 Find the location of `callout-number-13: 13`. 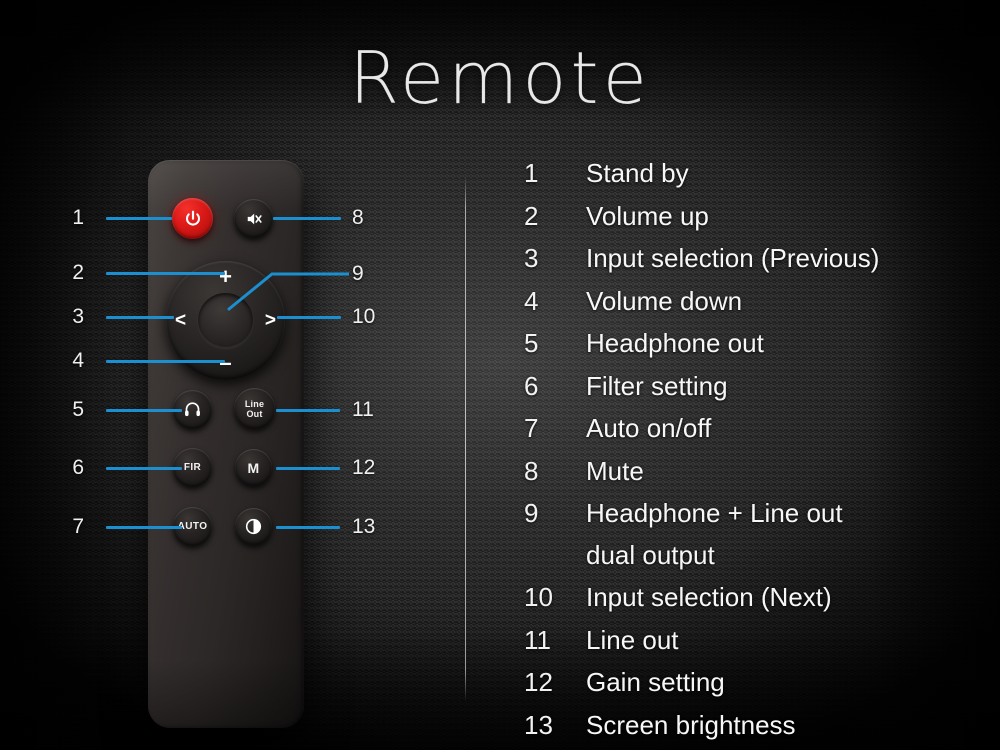

callout-number-13: 13 is located at coordinates (364, 526).